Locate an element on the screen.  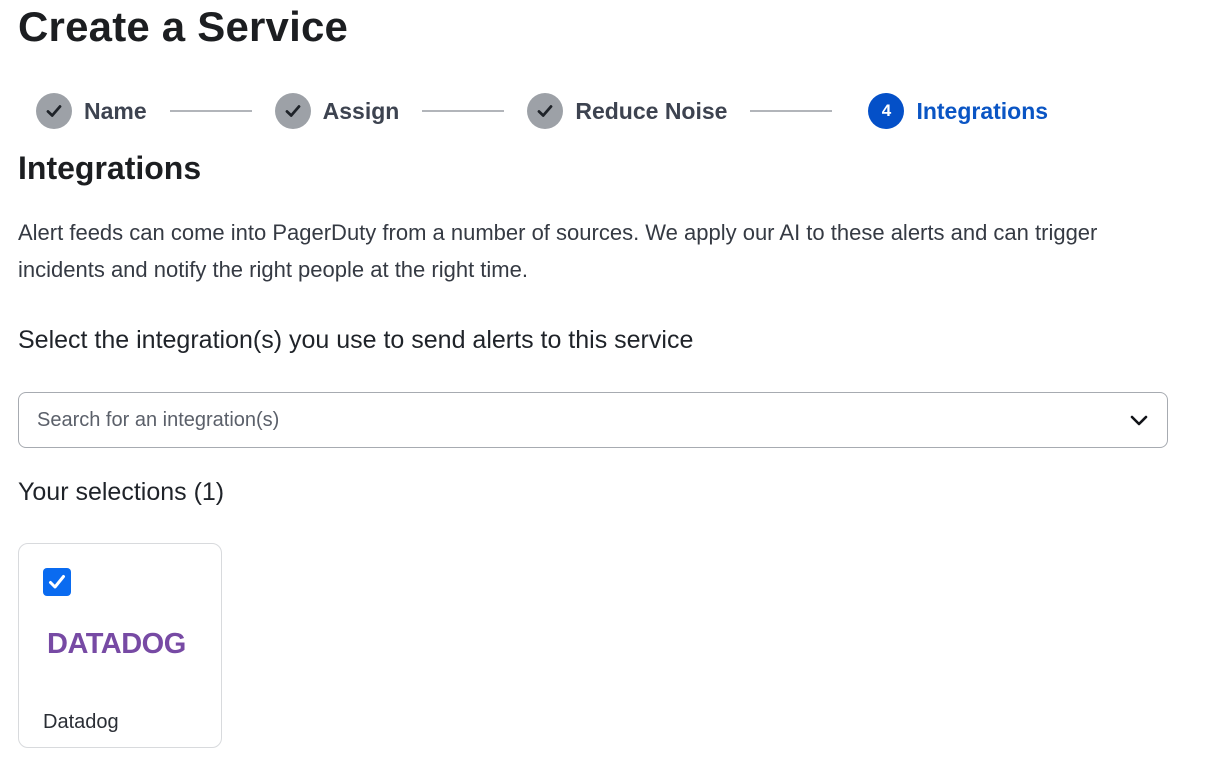
step-label: Name is located at coordinates (115, 110).